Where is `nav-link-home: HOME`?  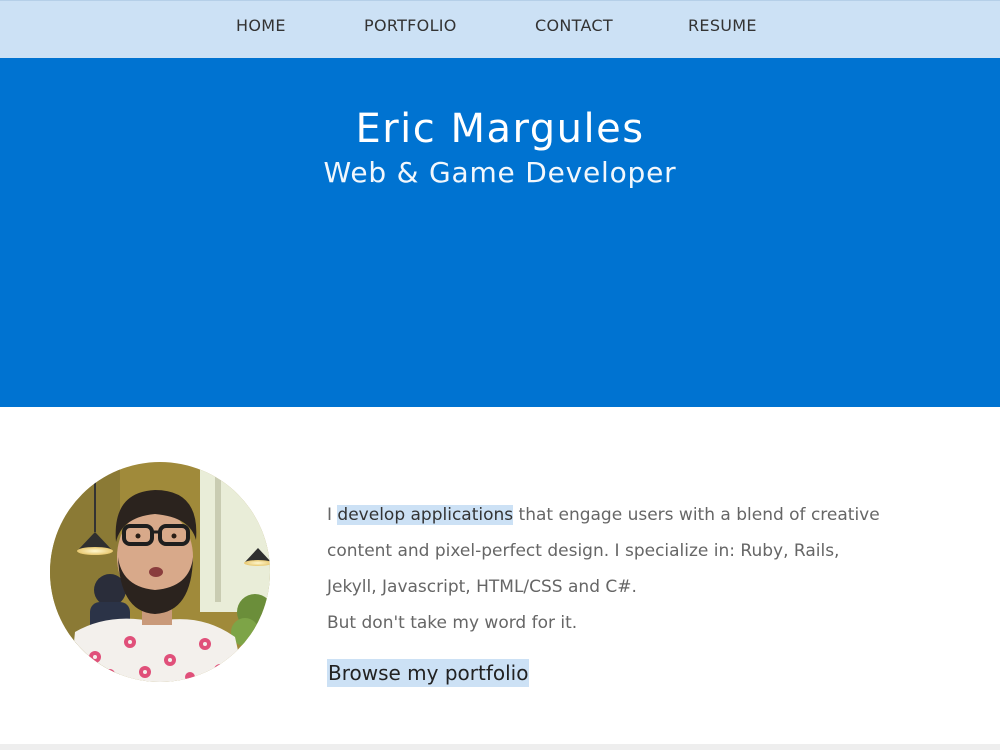 nav-link-home: HOME is located at coordinates (261, 25).